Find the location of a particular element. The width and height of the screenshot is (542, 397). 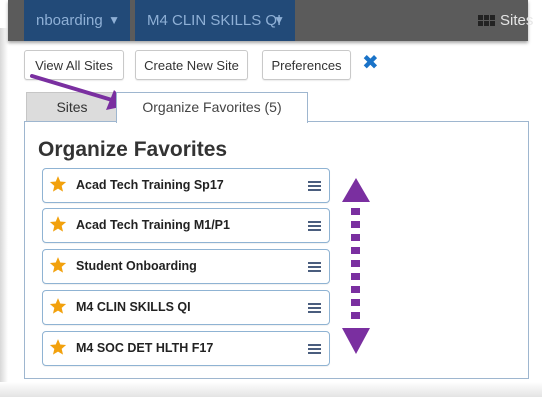

favorite-item-label: M4 SOC DET HLTH F17 is located at coordinates (145, 348).